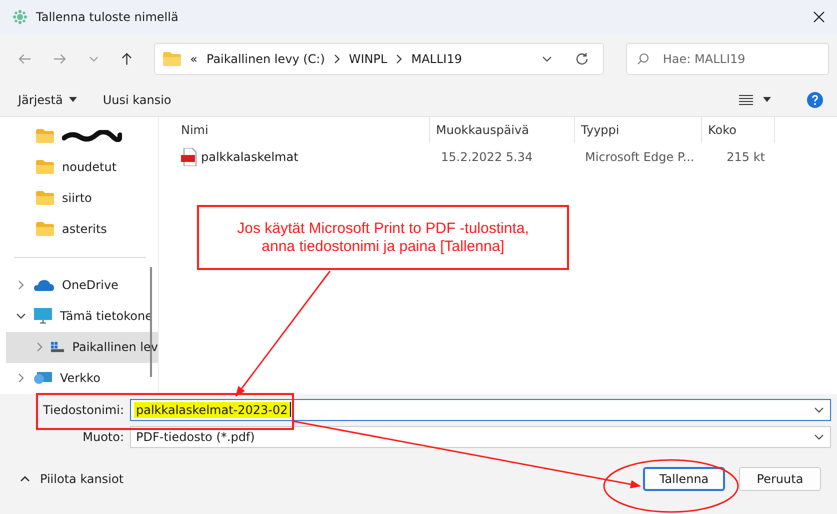 The height and width of the screenshot is (514, 837). I want to click on format-label: Muoto:, so click(103, 437).